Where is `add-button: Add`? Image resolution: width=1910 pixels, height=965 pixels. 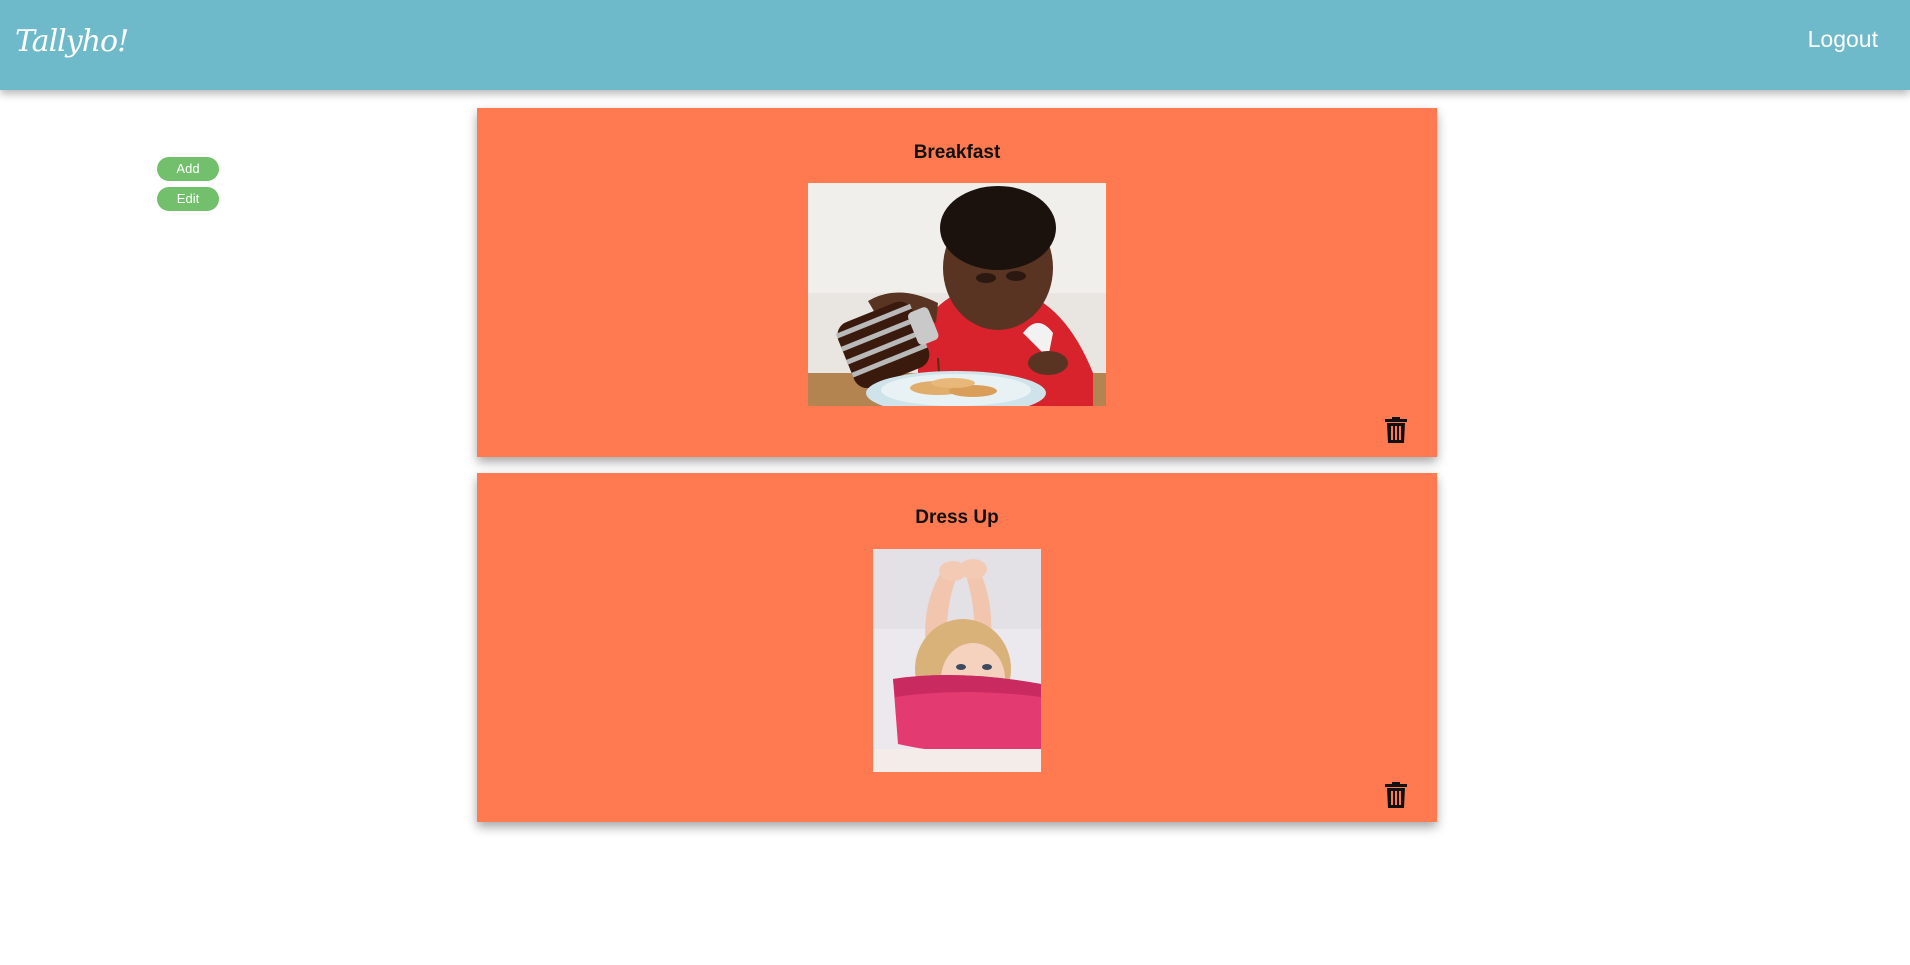
add-button: Add is located at coordinates (188, 169).